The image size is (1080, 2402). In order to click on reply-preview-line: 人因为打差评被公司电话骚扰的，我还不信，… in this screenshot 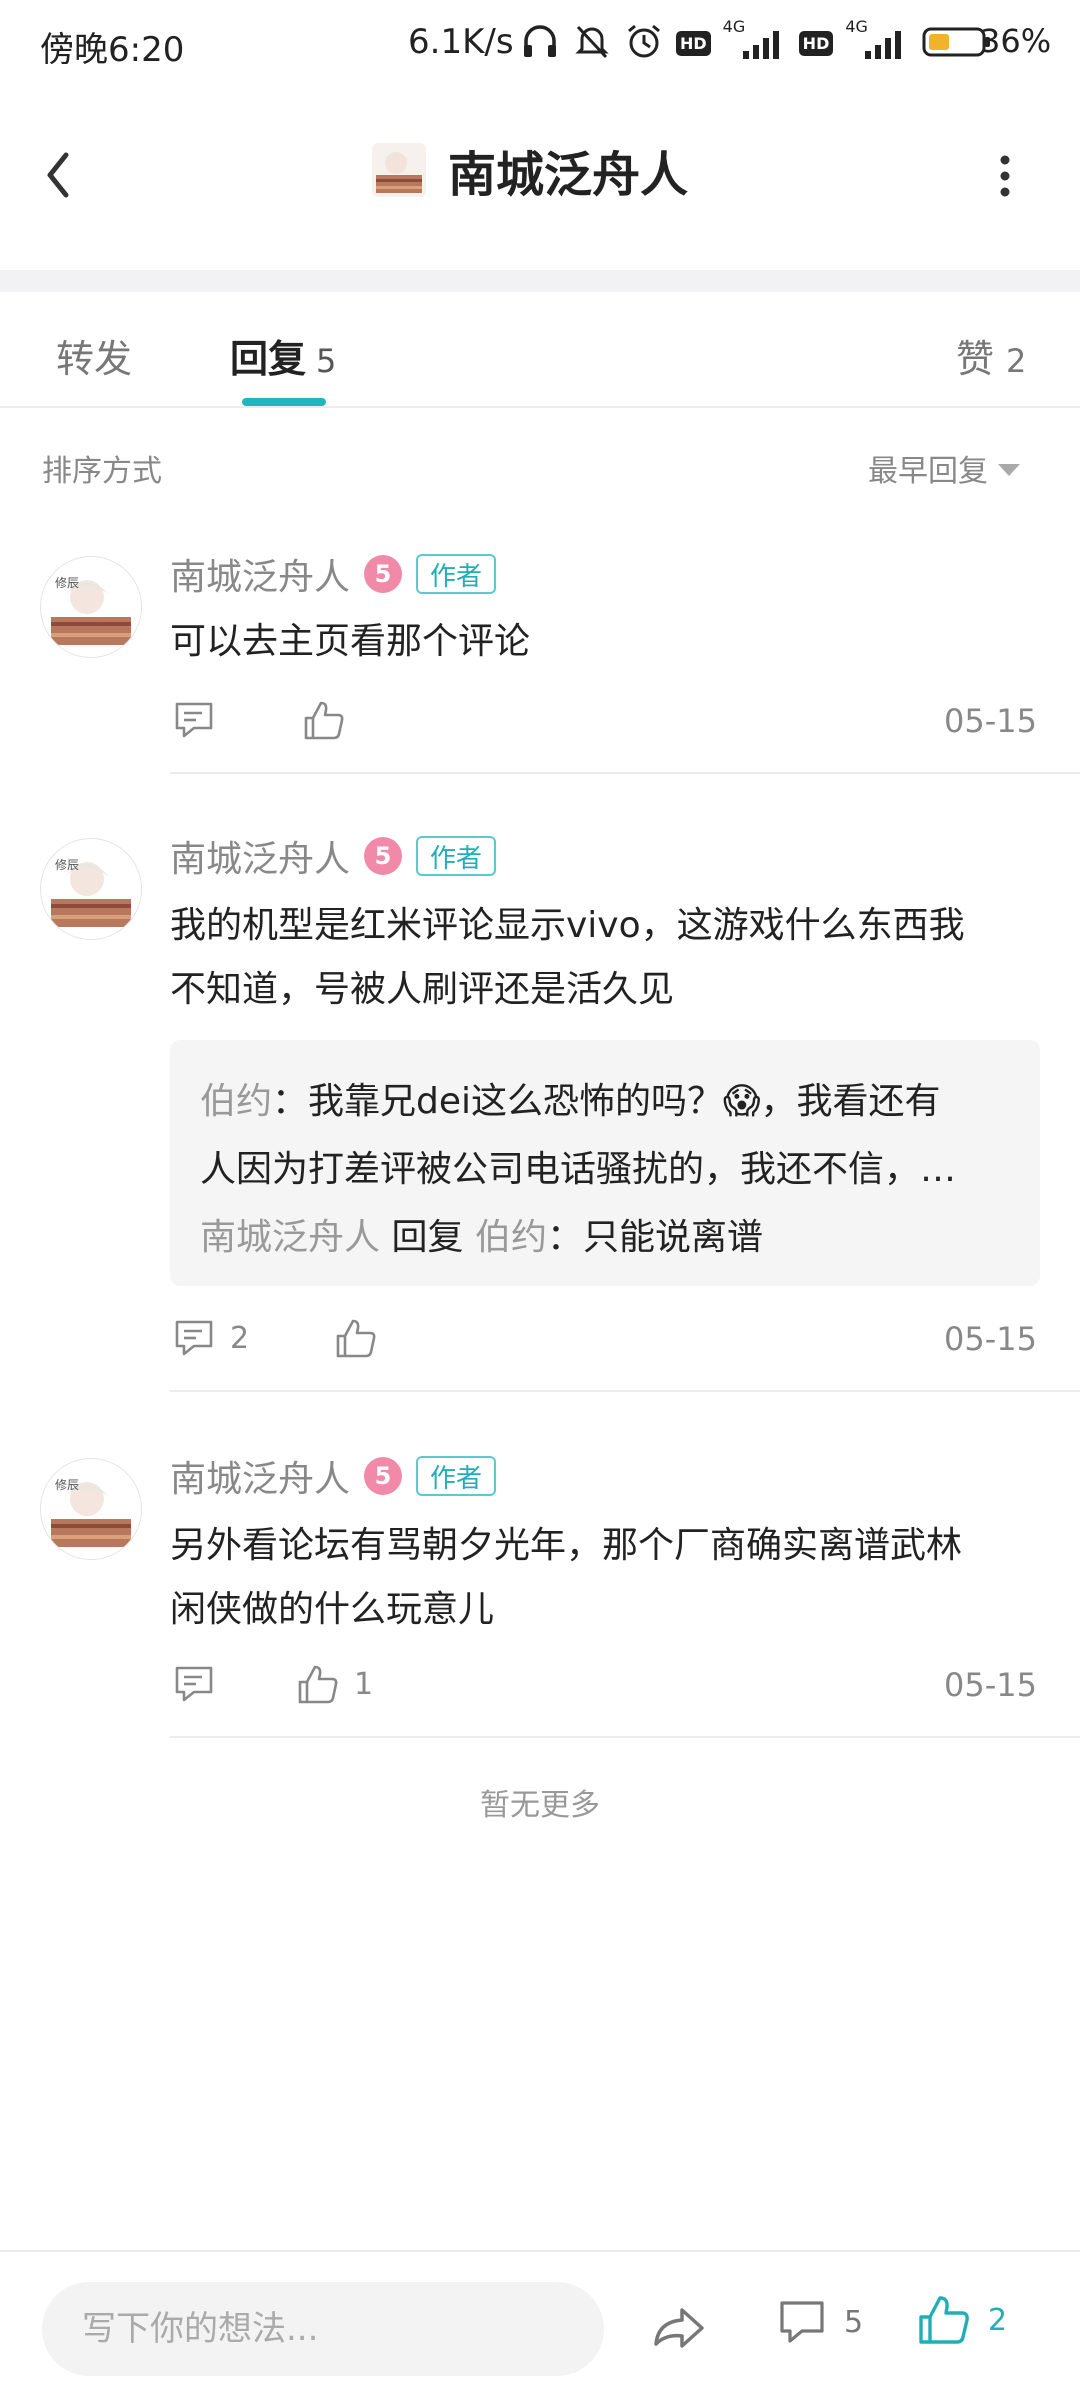, I will do `click(578, 1170)`.